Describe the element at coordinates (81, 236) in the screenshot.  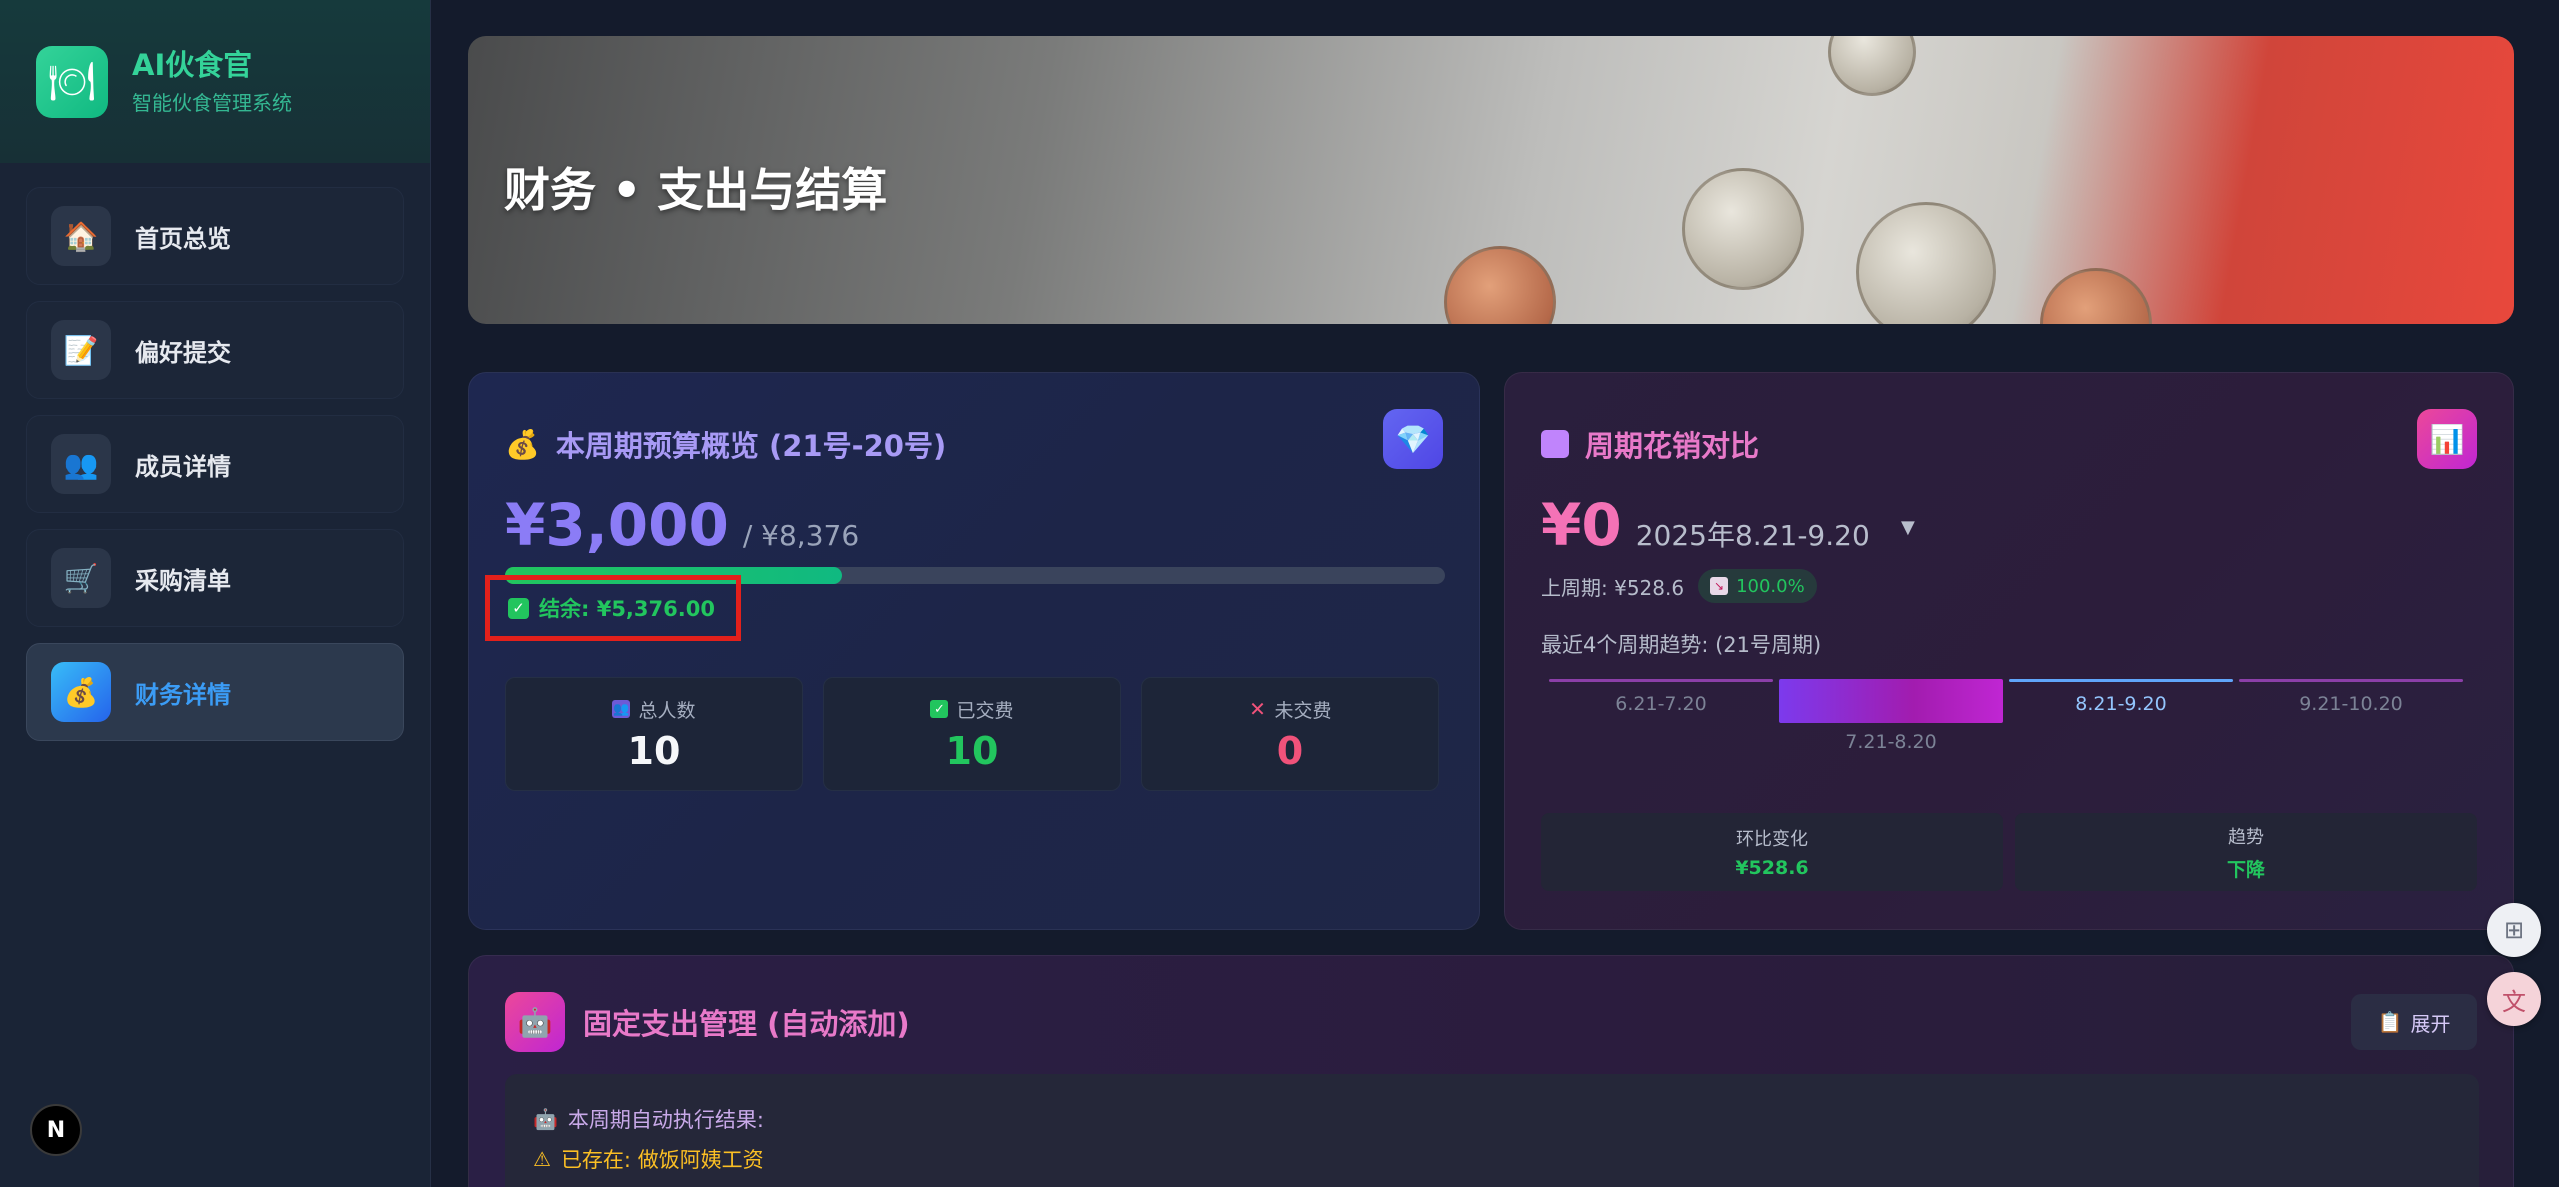
I see `house-icon: 🏠` at that location.